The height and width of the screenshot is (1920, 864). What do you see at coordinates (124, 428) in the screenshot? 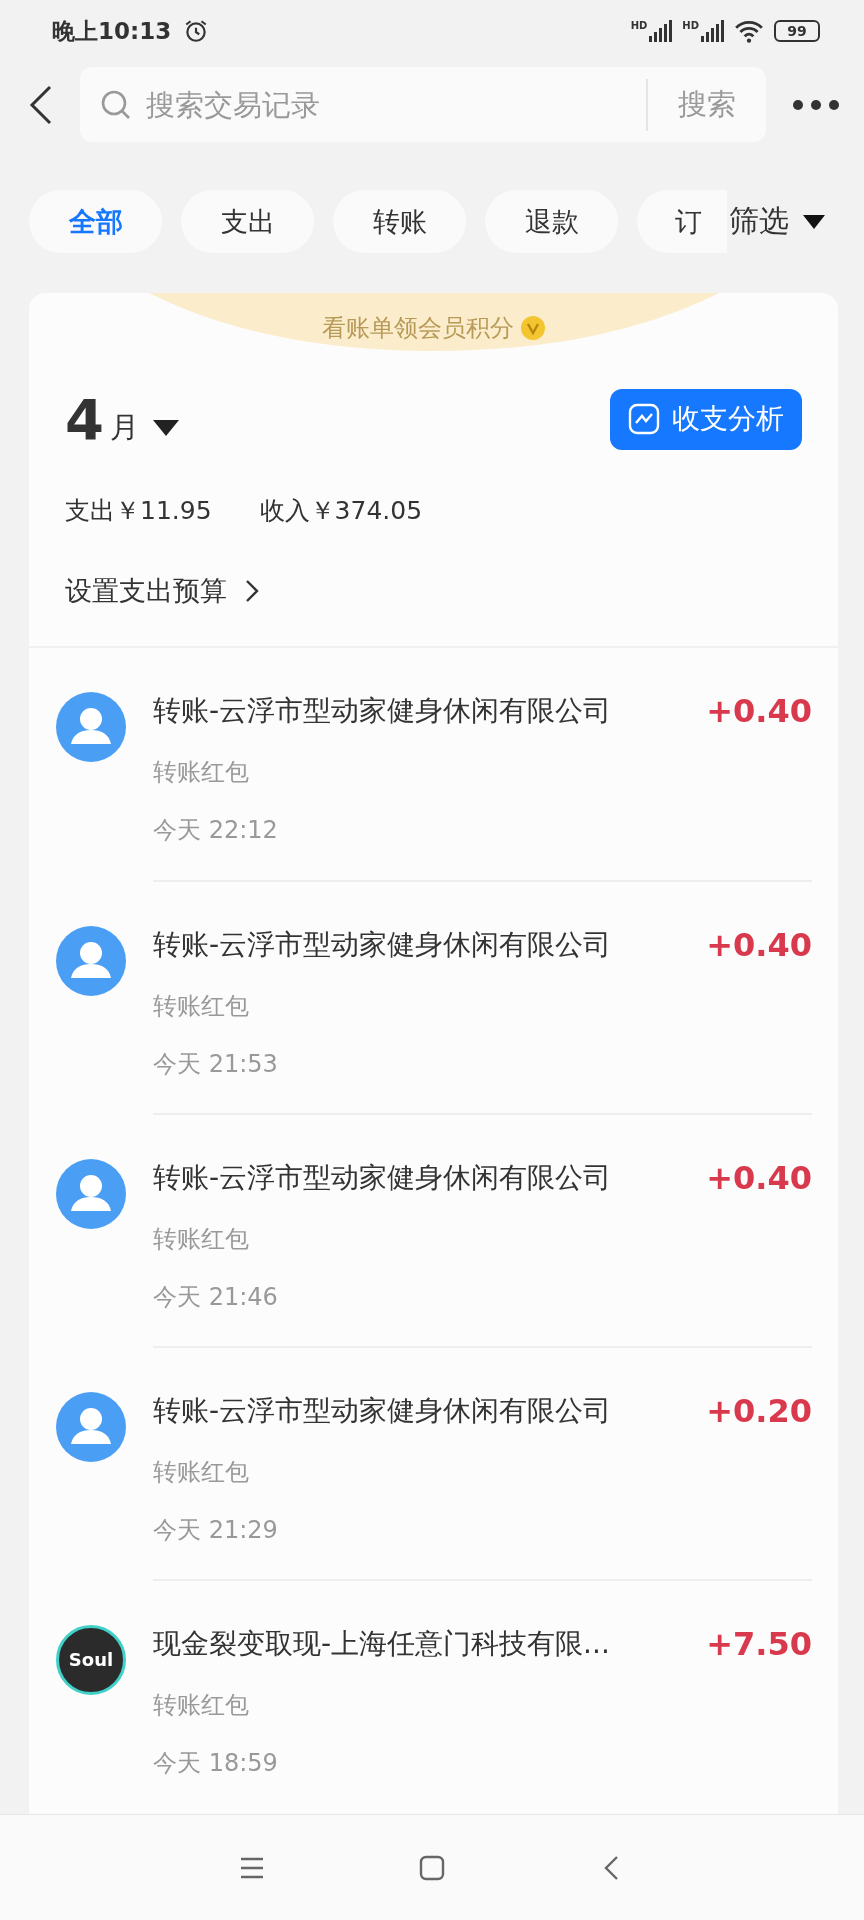
I see `month-unit: 月` at bounding box center [124, 428].